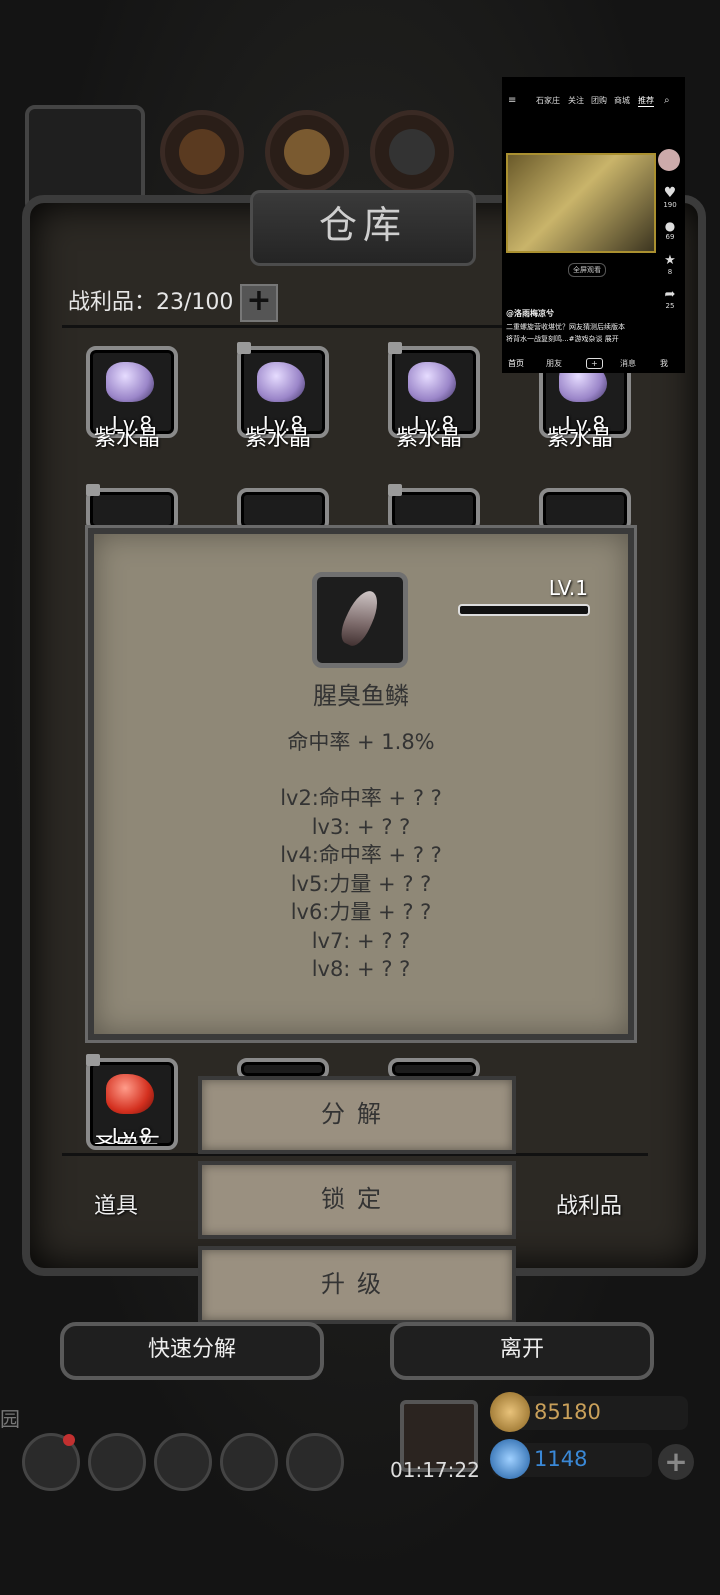 The height and width of the screenshot is (1595, 720). What do you see at coordinates (599, 100) in the screenshot?
I see `nav-item: 团购` at bounding box center [599, 100].